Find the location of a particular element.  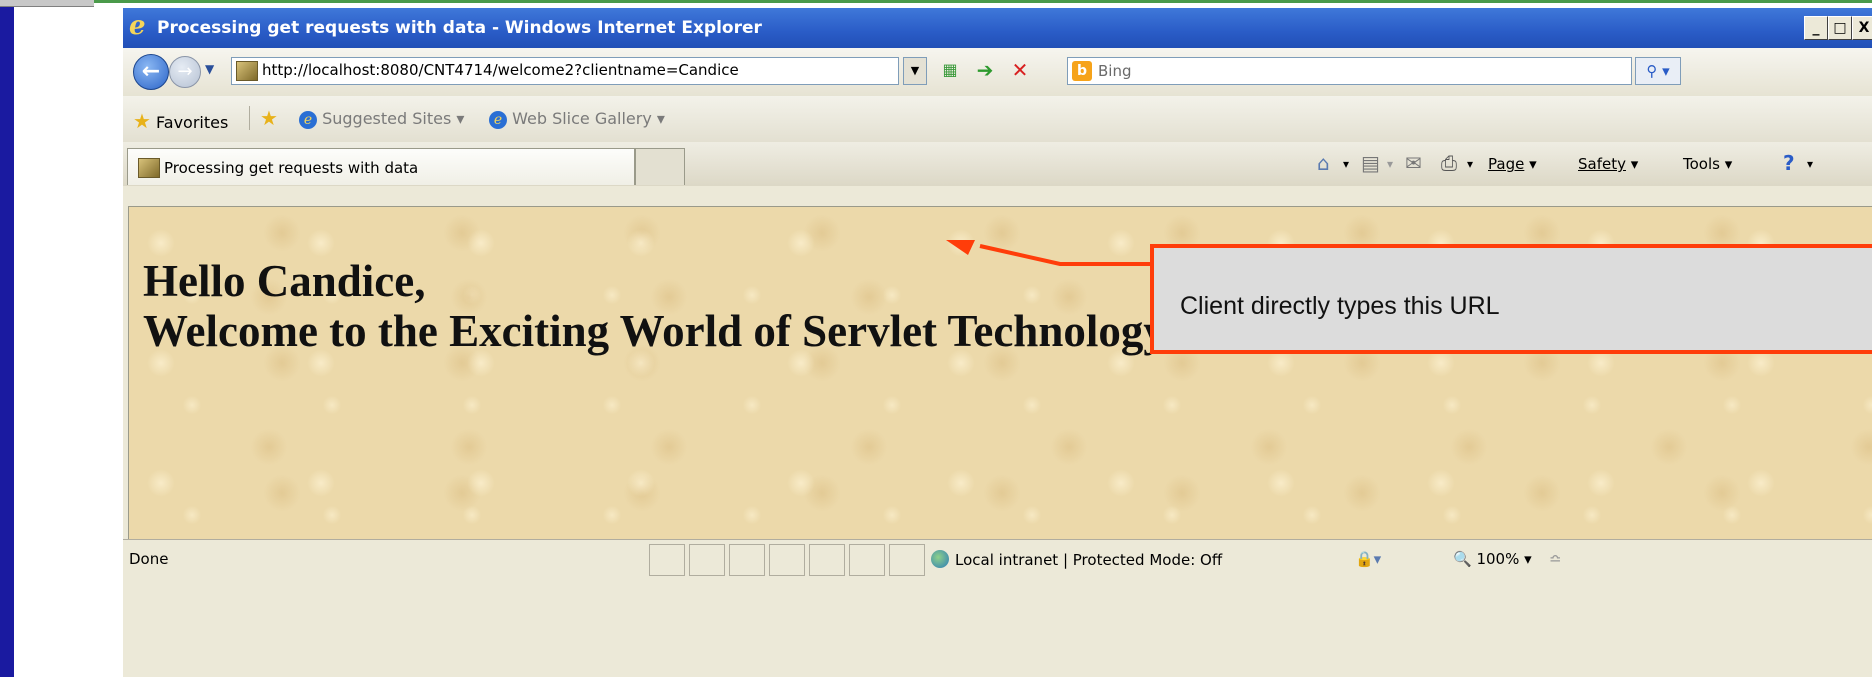

arrow-line is located at coordinates (1064, 255).